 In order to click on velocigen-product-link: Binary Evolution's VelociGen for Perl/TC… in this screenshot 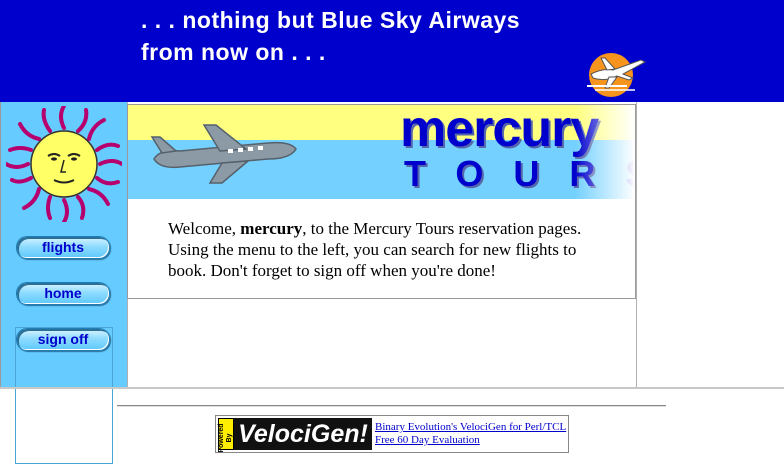, I will do `click(470, 427)`.